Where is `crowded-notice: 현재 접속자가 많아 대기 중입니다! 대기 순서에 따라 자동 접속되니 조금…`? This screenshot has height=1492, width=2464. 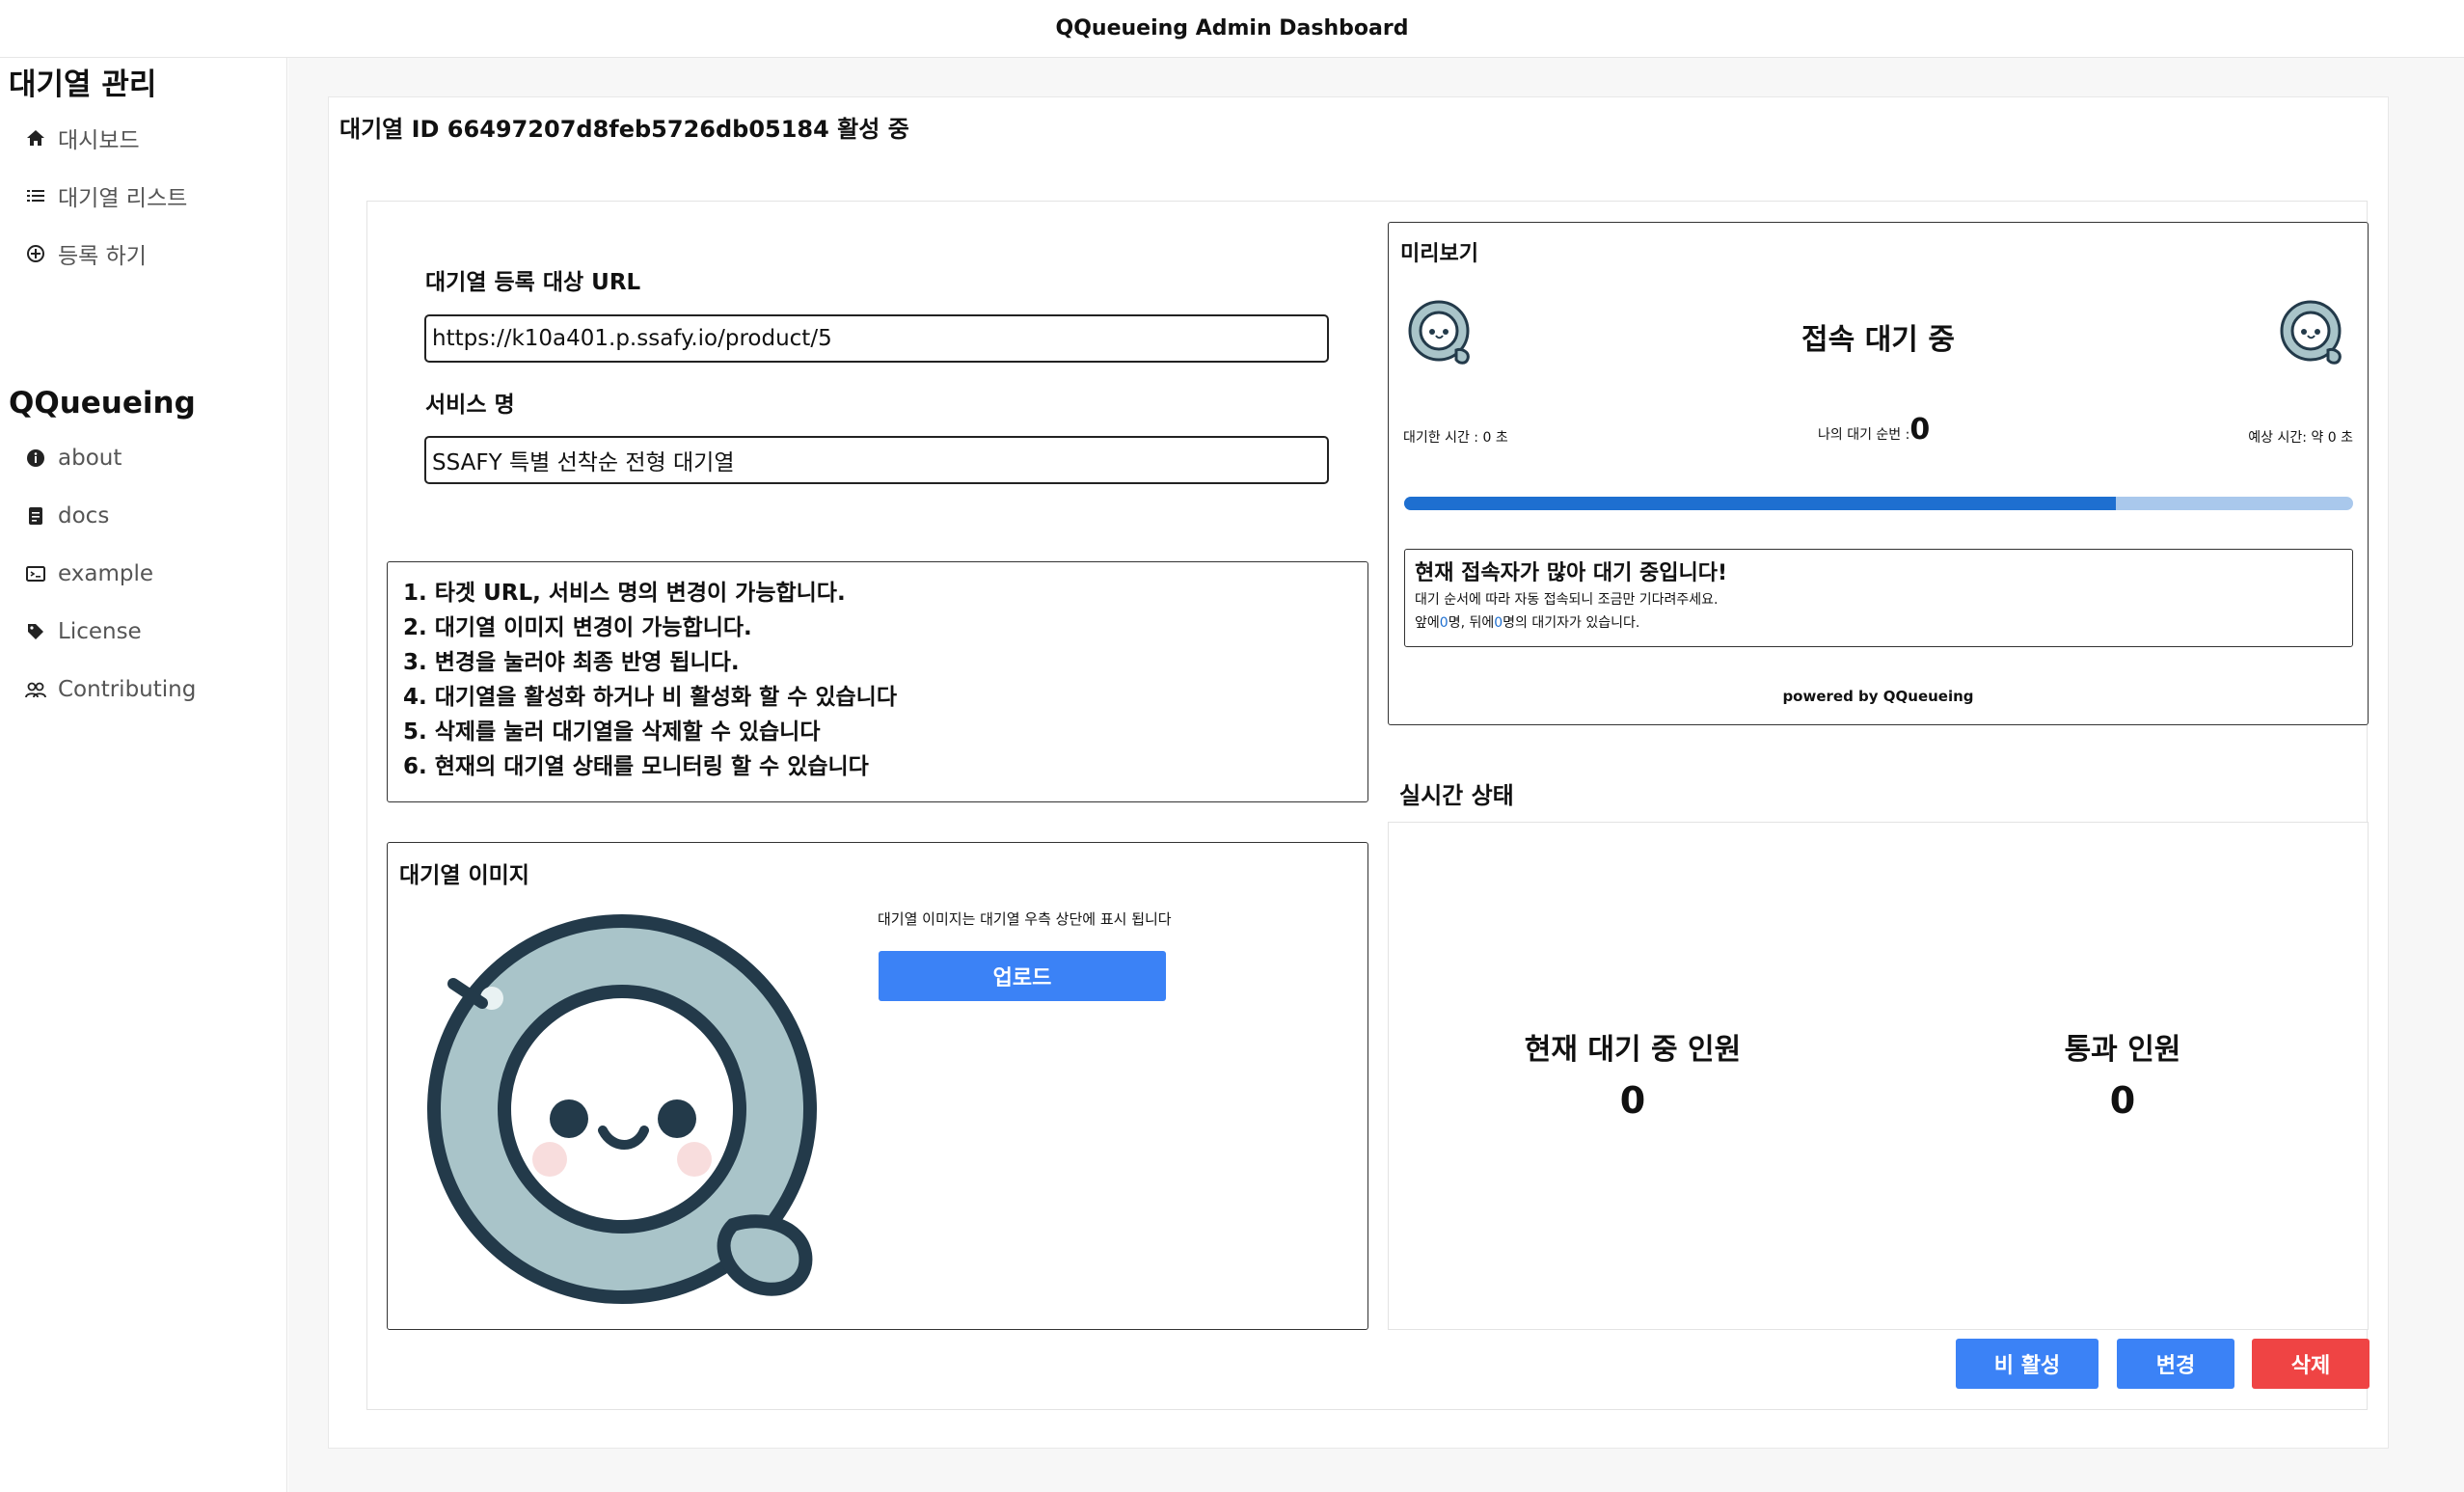 crowded-notice: 현재 접속자가 많아 대기 중입니다! 대기 순서에 따라 자동 접속되니 조금… is located at coordinates (1878, 598).